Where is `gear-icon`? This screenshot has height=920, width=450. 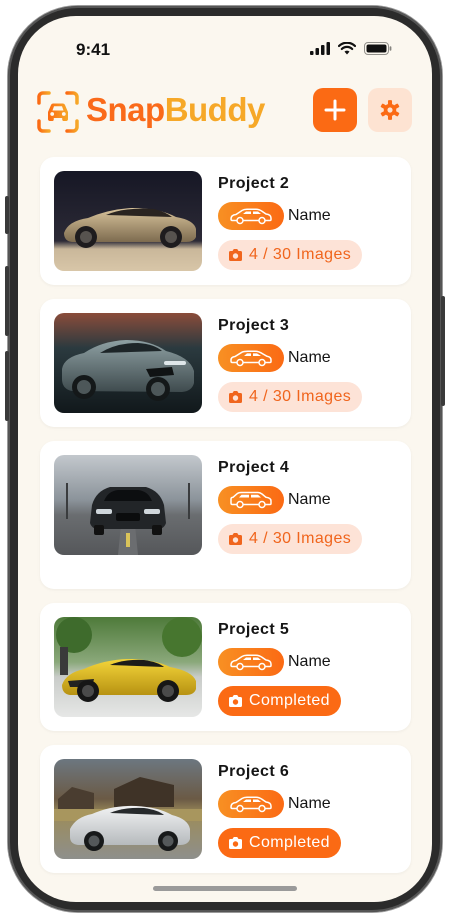
gear-icon is located at coordinates (390, 110).